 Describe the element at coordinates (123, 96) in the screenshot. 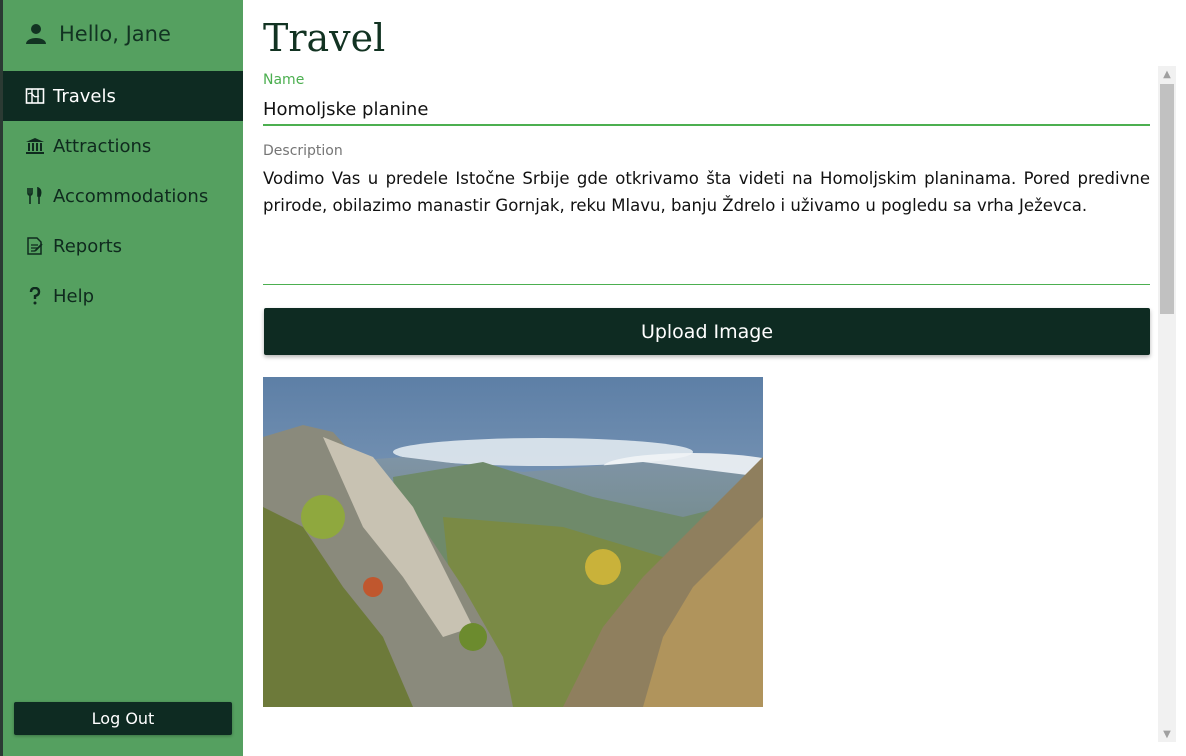

I see `sidebar-item-travels: Travels` at that location.